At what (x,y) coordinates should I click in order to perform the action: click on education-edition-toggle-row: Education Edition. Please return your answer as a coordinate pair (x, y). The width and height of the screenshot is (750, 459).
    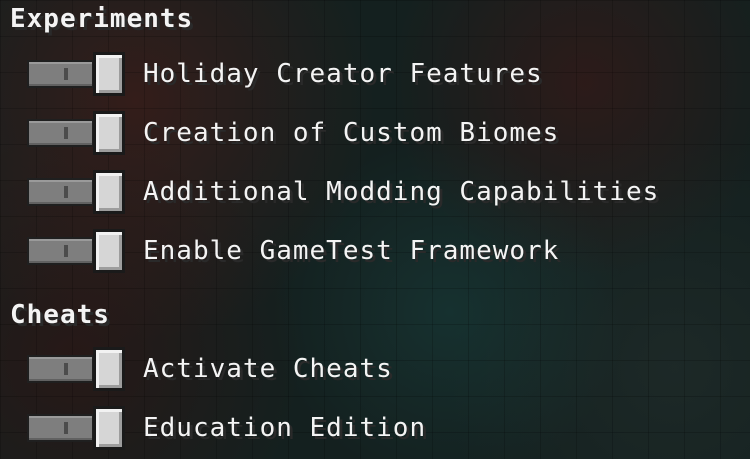
    Looking at the image, I should click on (226, 428).